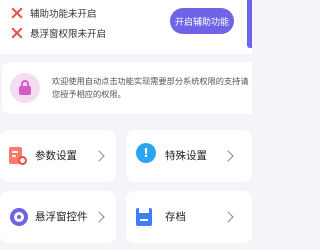 Image resolution: width=320 pixels, height=250 pixels. What do you see at coordinates (61, 217) in the screenshot?
I see `floating-widget-label: 悬浮窗控件` at bounding box center [61, 217].